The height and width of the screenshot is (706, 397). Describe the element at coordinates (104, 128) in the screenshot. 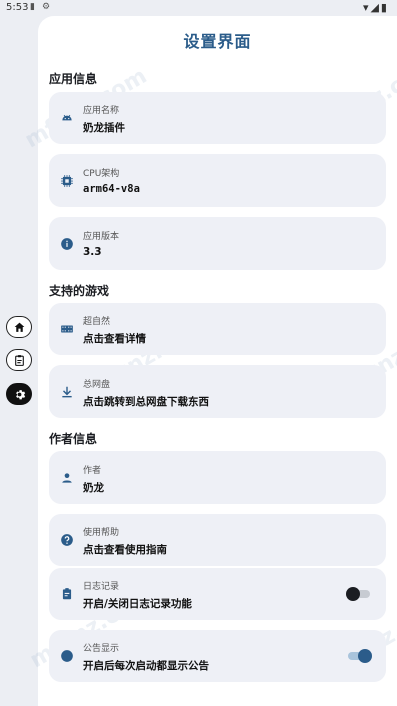

I see `card-value: 奶龙插件` at that location.